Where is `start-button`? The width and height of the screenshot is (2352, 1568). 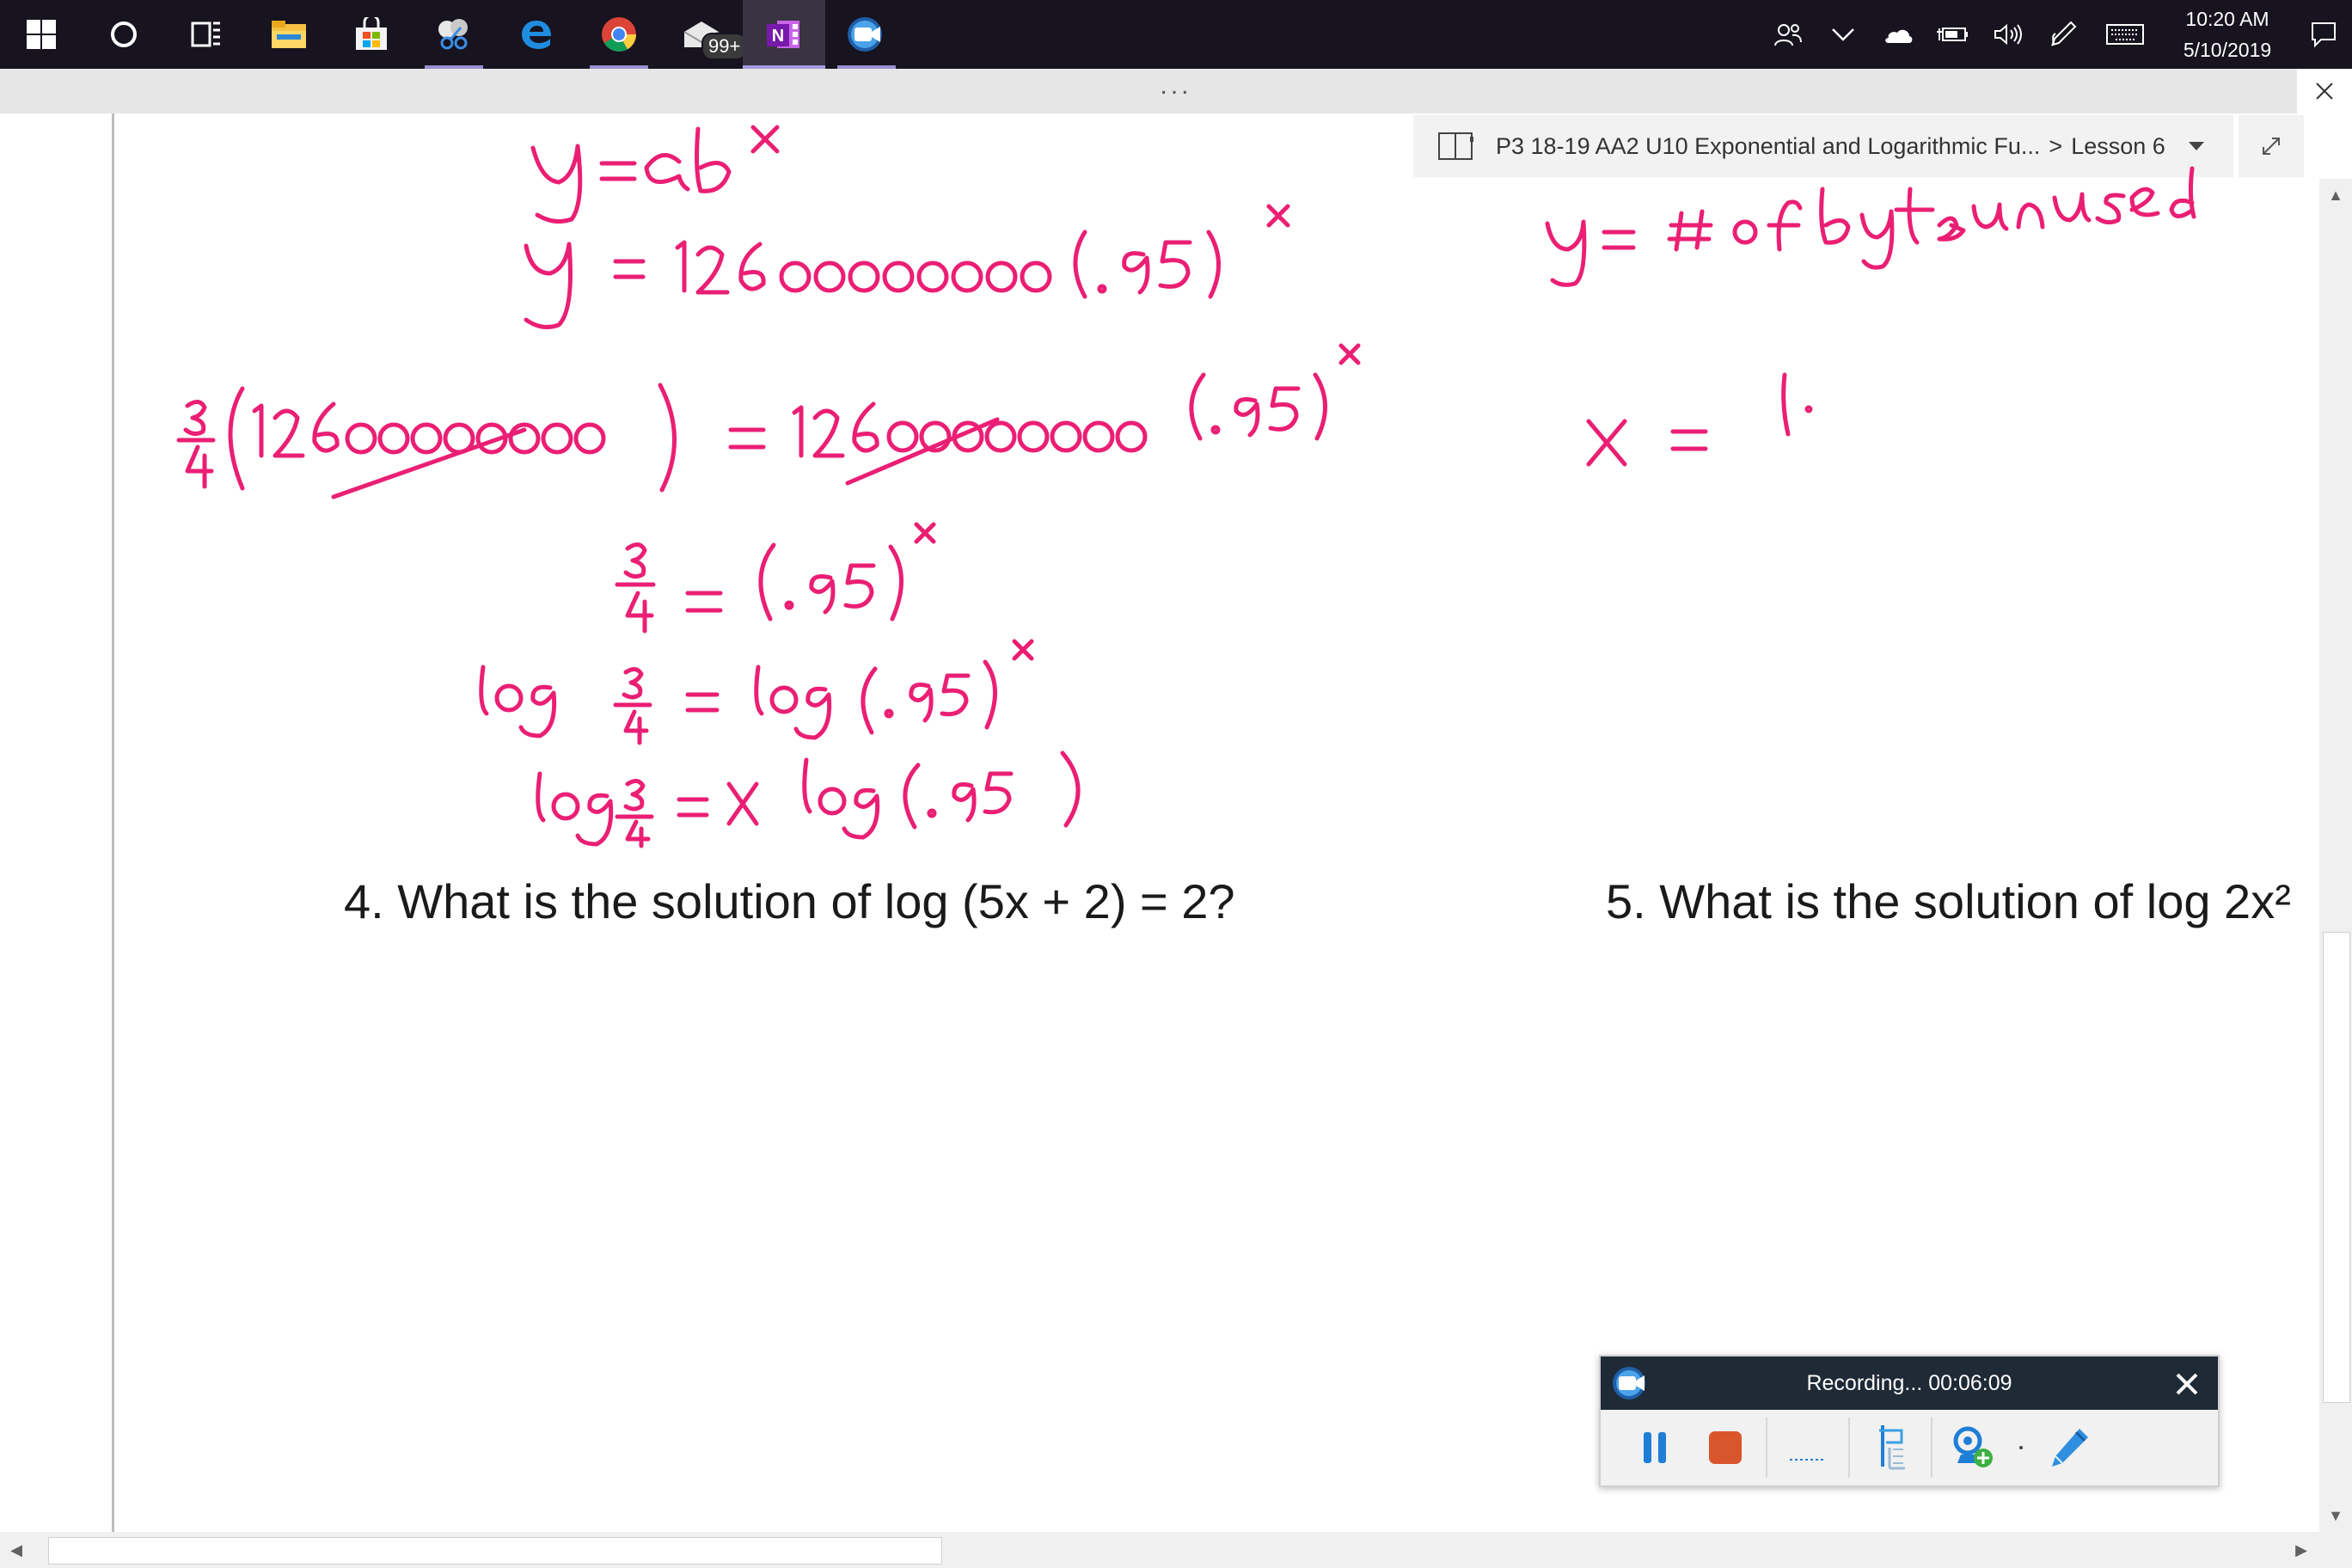
start-button is located at coordinates (41, 34).